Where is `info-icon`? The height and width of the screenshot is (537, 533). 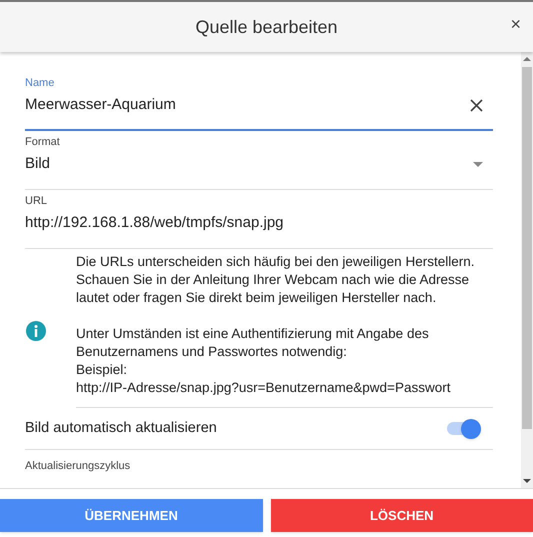
info-icon is located at coordinates (36, 331).